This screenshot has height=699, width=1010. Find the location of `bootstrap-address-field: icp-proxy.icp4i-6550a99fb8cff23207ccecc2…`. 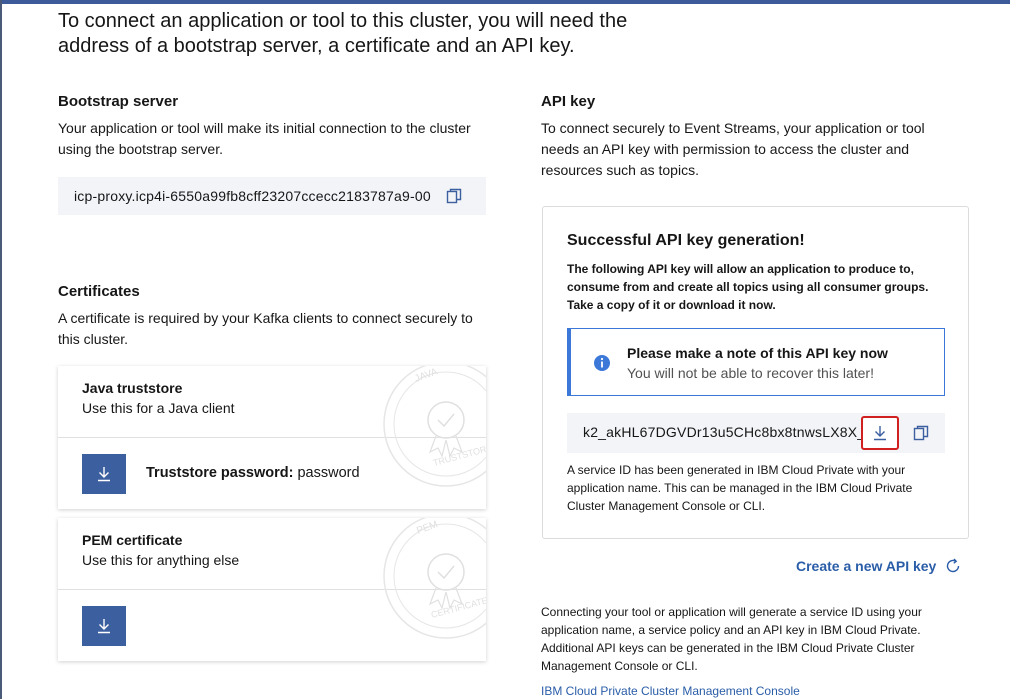

bootstrap-address-field: icp-proxy.icp4i-6550a99fb8cff23207ccecc2… is located at coordinates (272, 196).